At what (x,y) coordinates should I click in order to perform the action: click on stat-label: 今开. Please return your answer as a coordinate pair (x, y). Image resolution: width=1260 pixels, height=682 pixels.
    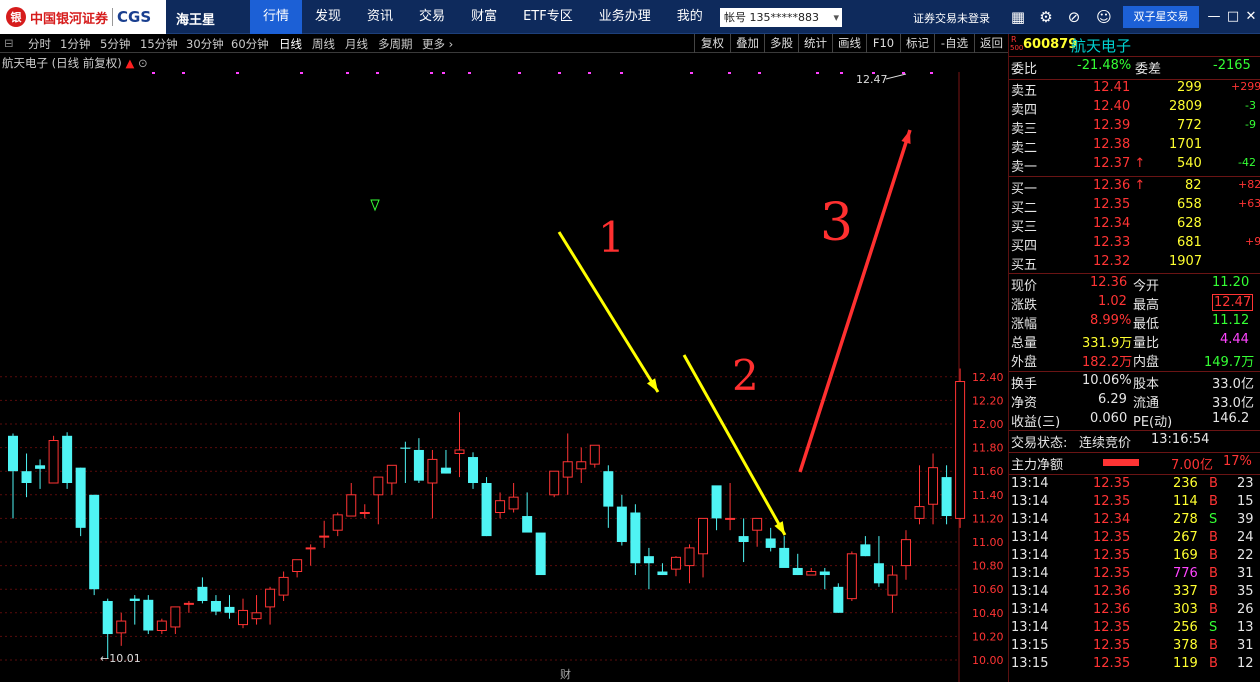
    Looking at the image, I should click on (1146, 286).